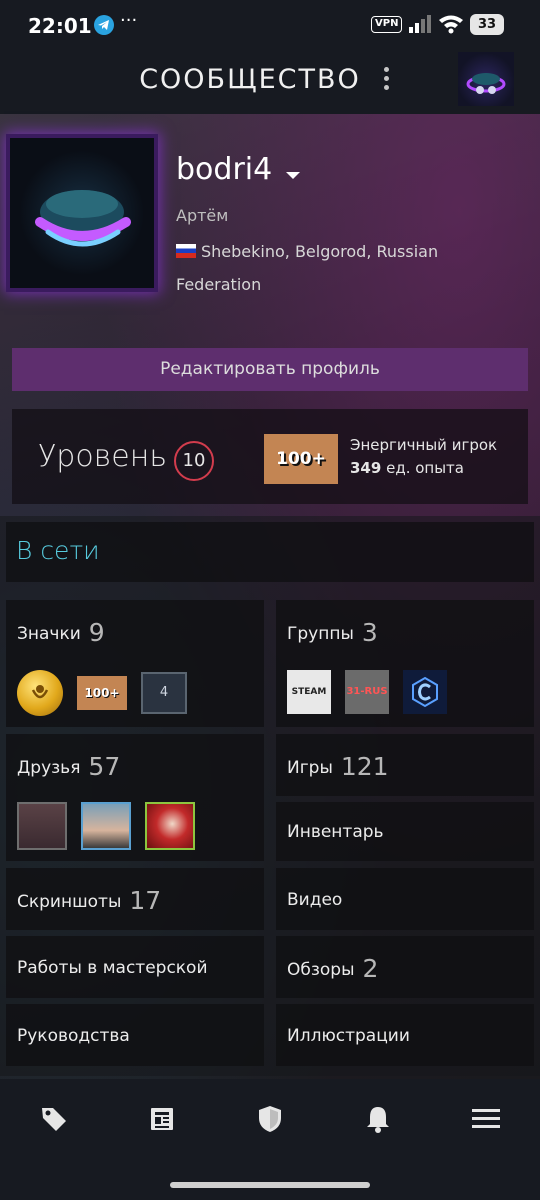 This screenshot has width=540, height=1200. What do you see at coordinates (425, 692) in the screenshot?
I see `group-cs-icon` at bounding box center [425, 692].